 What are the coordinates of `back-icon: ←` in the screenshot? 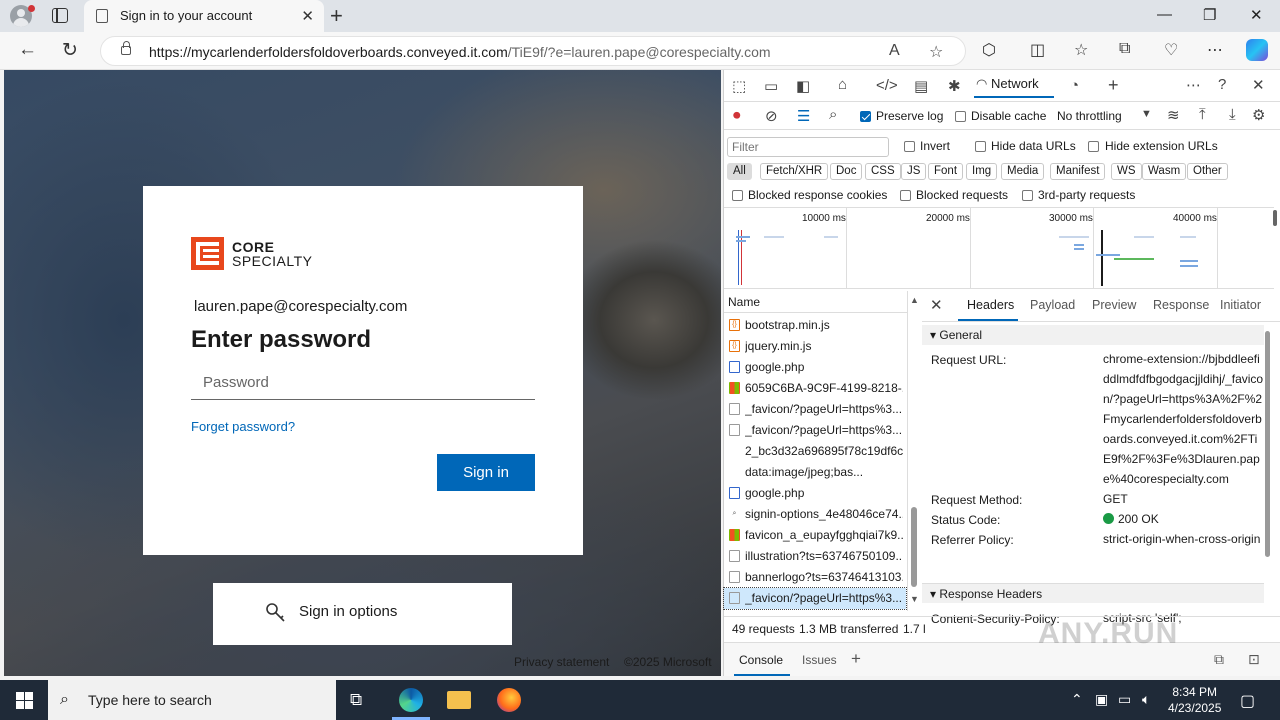 It's located at (27, 50).